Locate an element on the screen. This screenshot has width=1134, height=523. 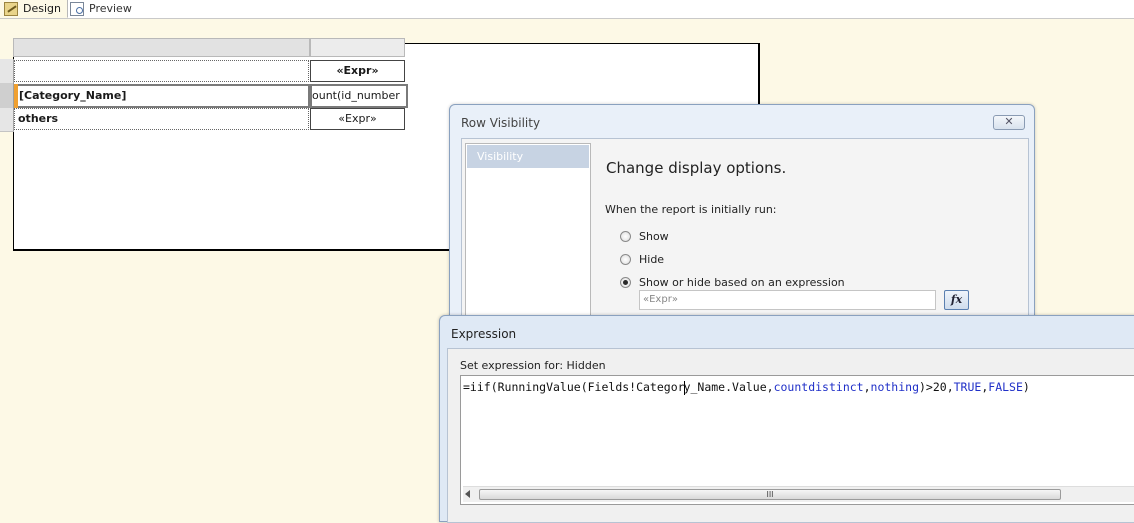
tablix-header-expr-cell: «Expr» is located at coordinates (357, 71).